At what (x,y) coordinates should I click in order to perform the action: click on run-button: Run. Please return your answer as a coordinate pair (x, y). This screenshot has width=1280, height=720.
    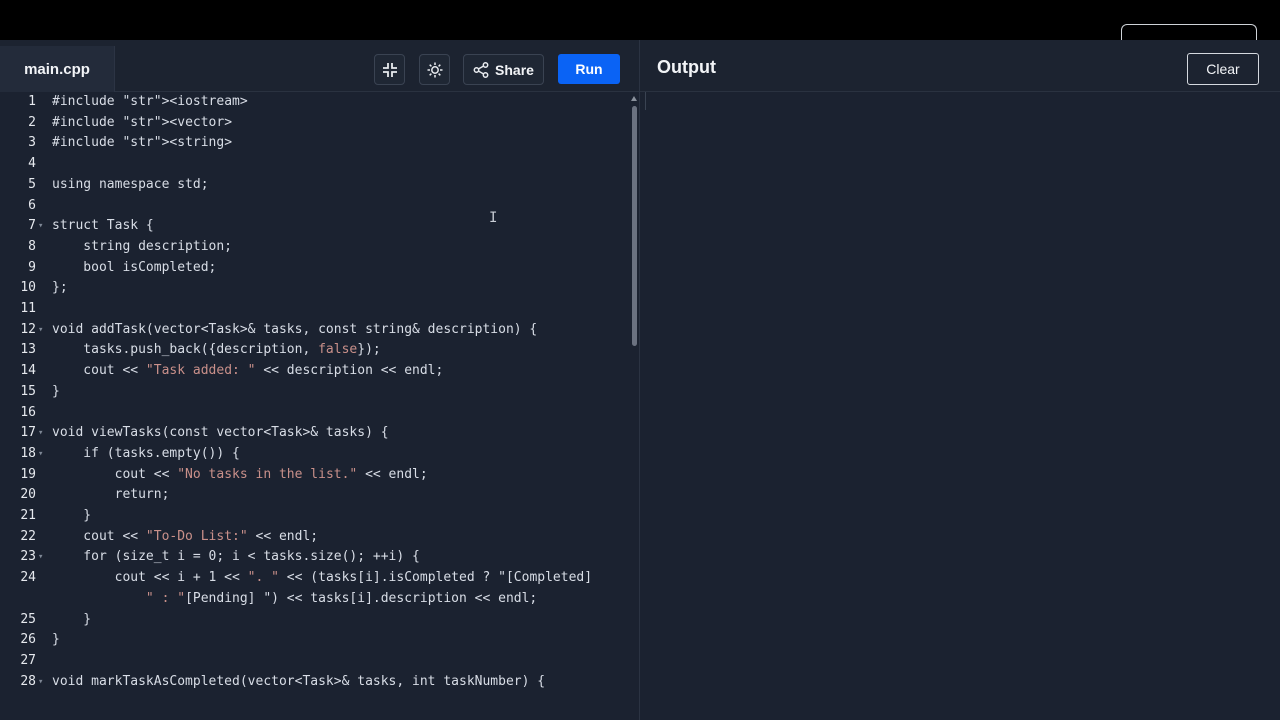
    Looking at the image, I should click on (589, 69).